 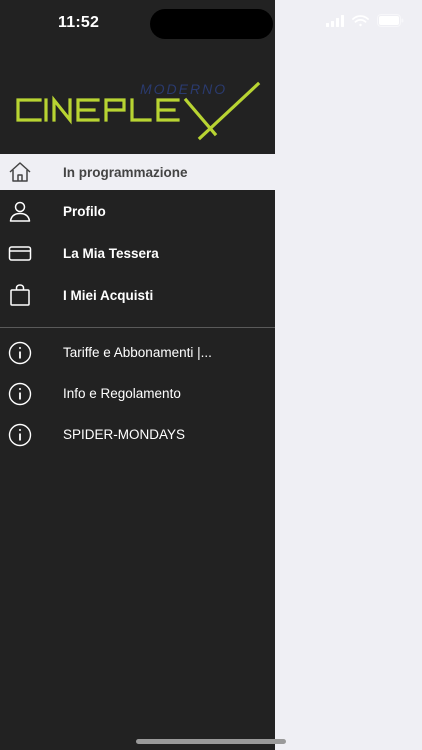 What do you see at coordinates (20, 295) in the screenshot?
I see `bag-icon` at bounding box center [20, 295].